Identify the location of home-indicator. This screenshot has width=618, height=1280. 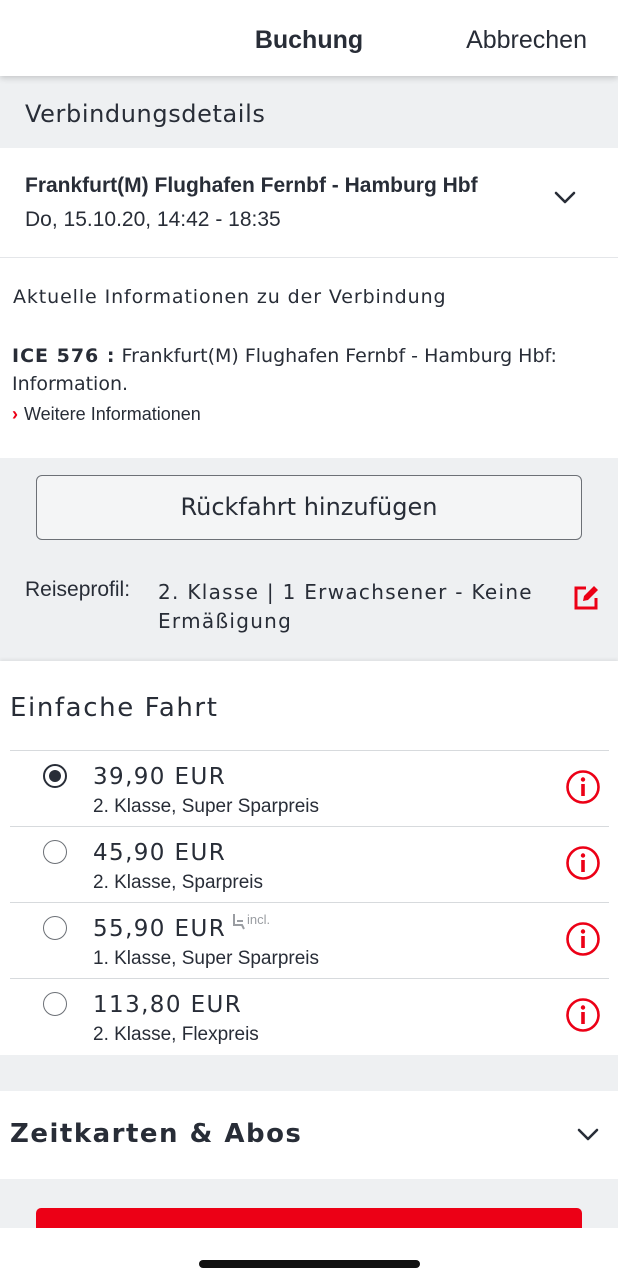
(309, 1264).